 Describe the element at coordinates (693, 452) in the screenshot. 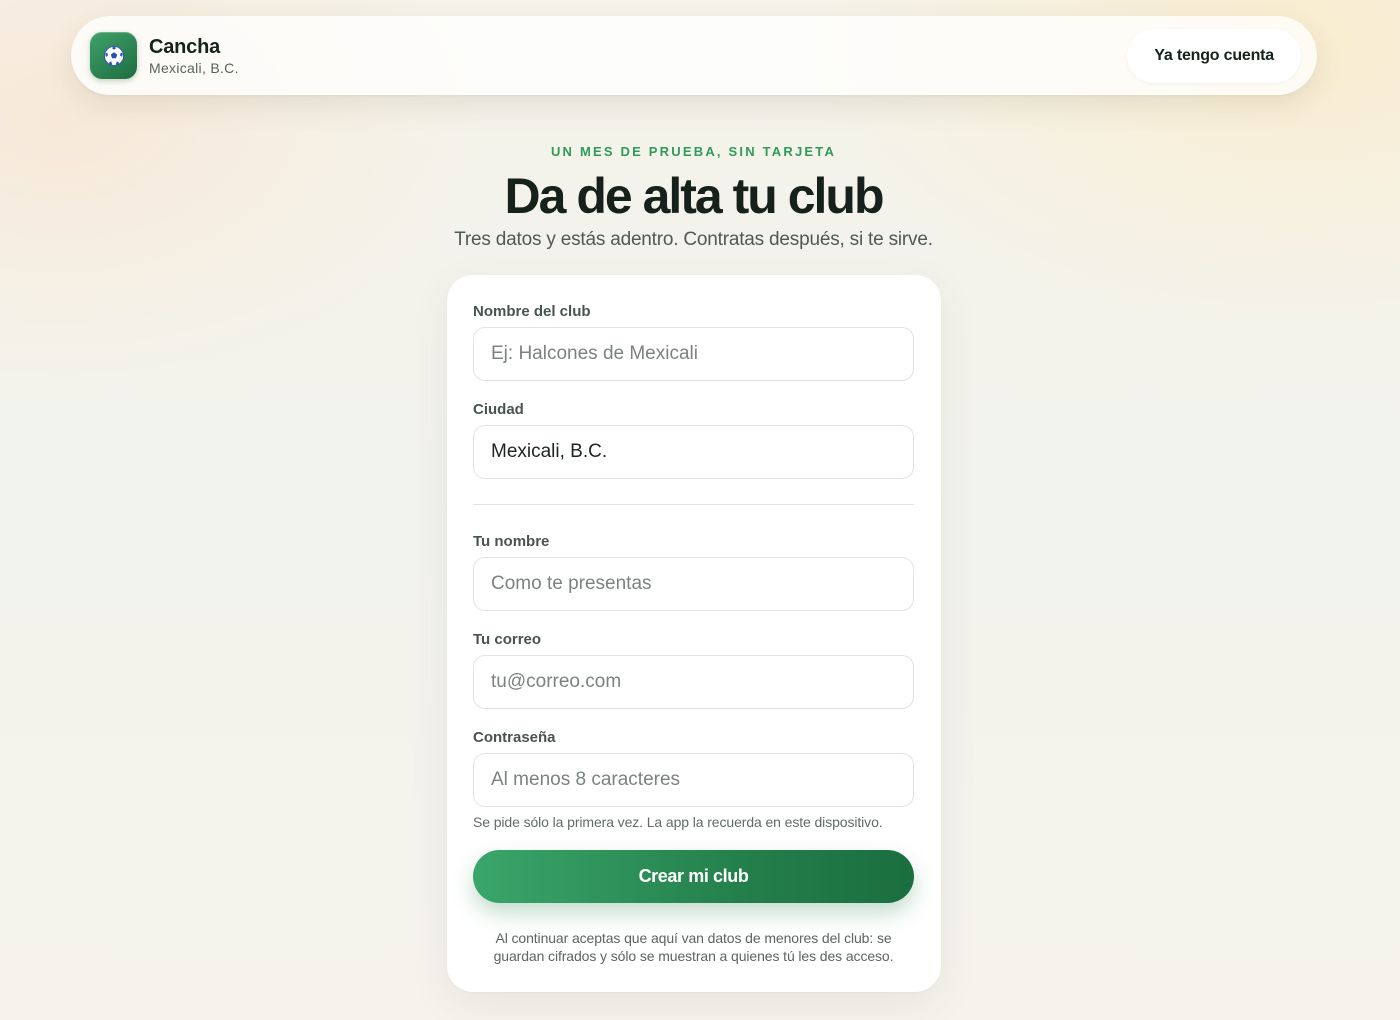

I see `city-input` at that location.